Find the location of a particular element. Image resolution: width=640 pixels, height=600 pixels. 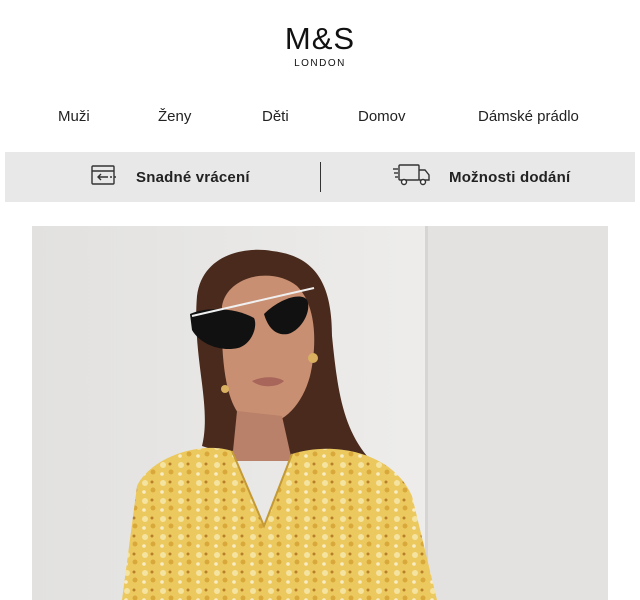

return-box-icon is located at coordinates (104, 177).